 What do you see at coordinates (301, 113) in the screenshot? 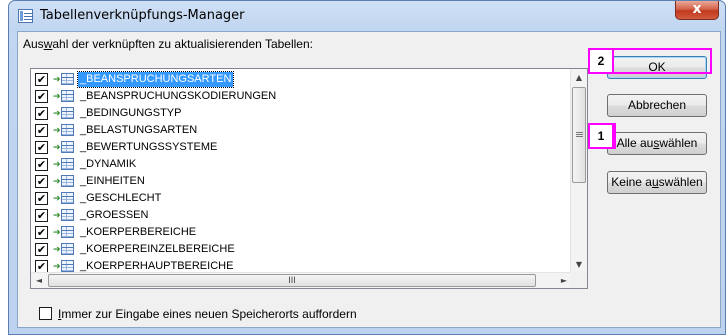
I see `table-row: ✔ ➔ _BEDINGUNGSTYP` at bounding box center [301, 113].